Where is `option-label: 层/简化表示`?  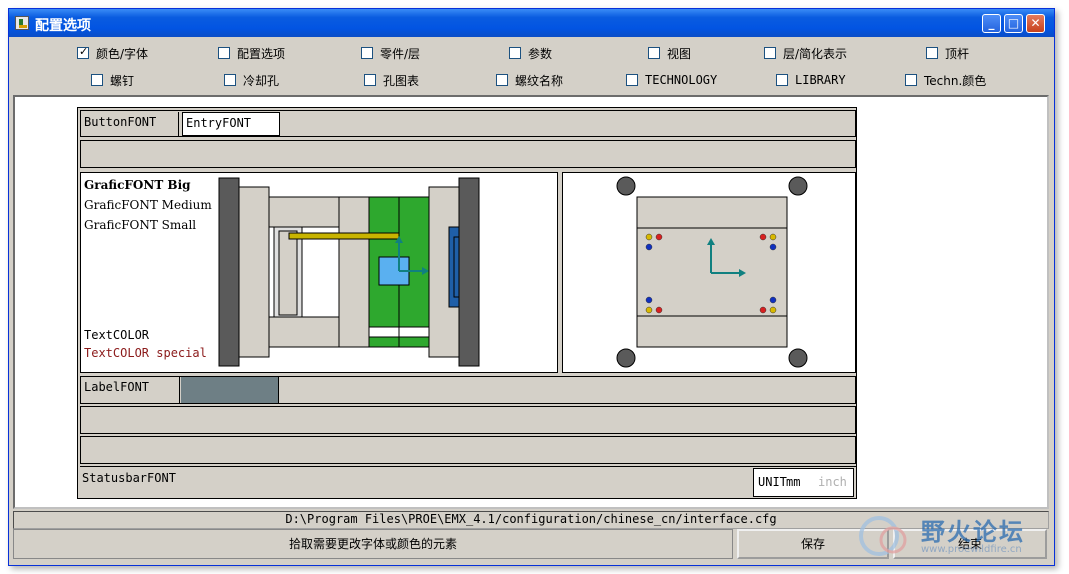 option-label: 层/简化表示 is located at coordinates (815, 53).